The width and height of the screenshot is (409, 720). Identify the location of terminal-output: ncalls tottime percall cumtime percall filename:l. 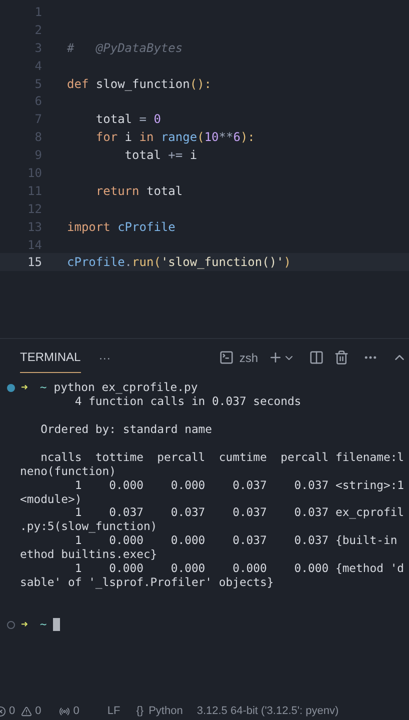
(222, 457).